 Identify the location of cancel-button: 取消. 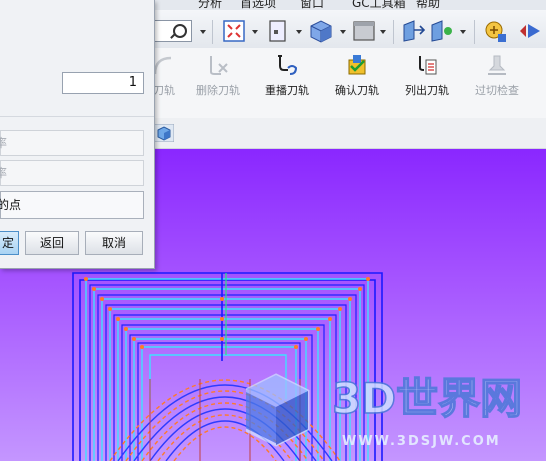
(114, 243).